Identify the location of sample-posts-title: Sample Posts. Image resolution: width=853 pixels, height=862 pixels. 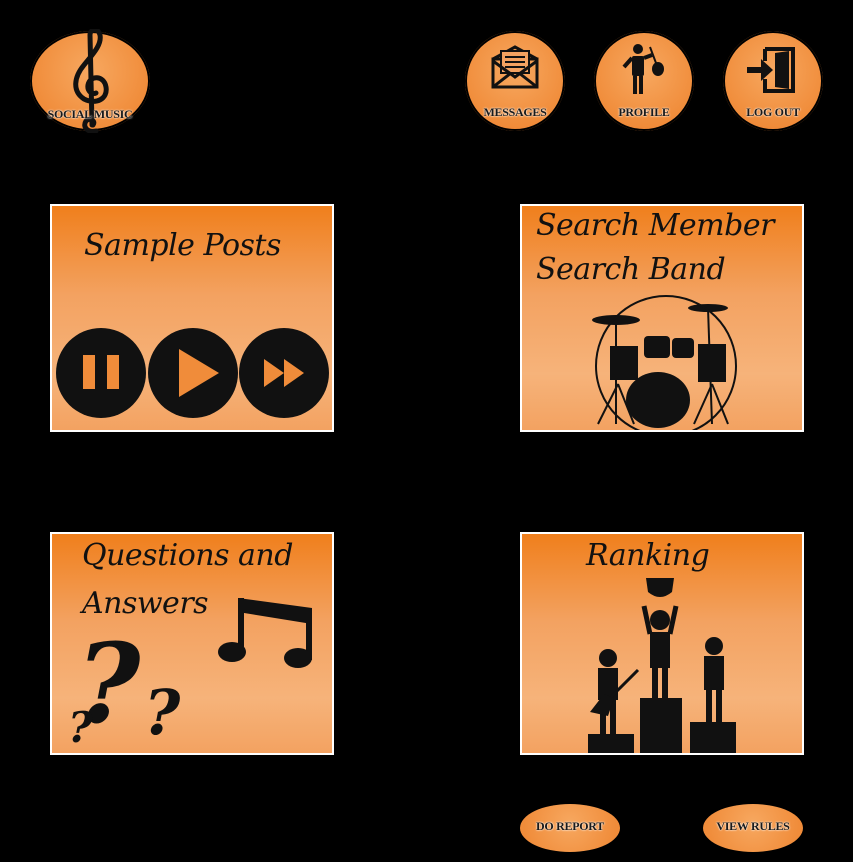
(182, 245).